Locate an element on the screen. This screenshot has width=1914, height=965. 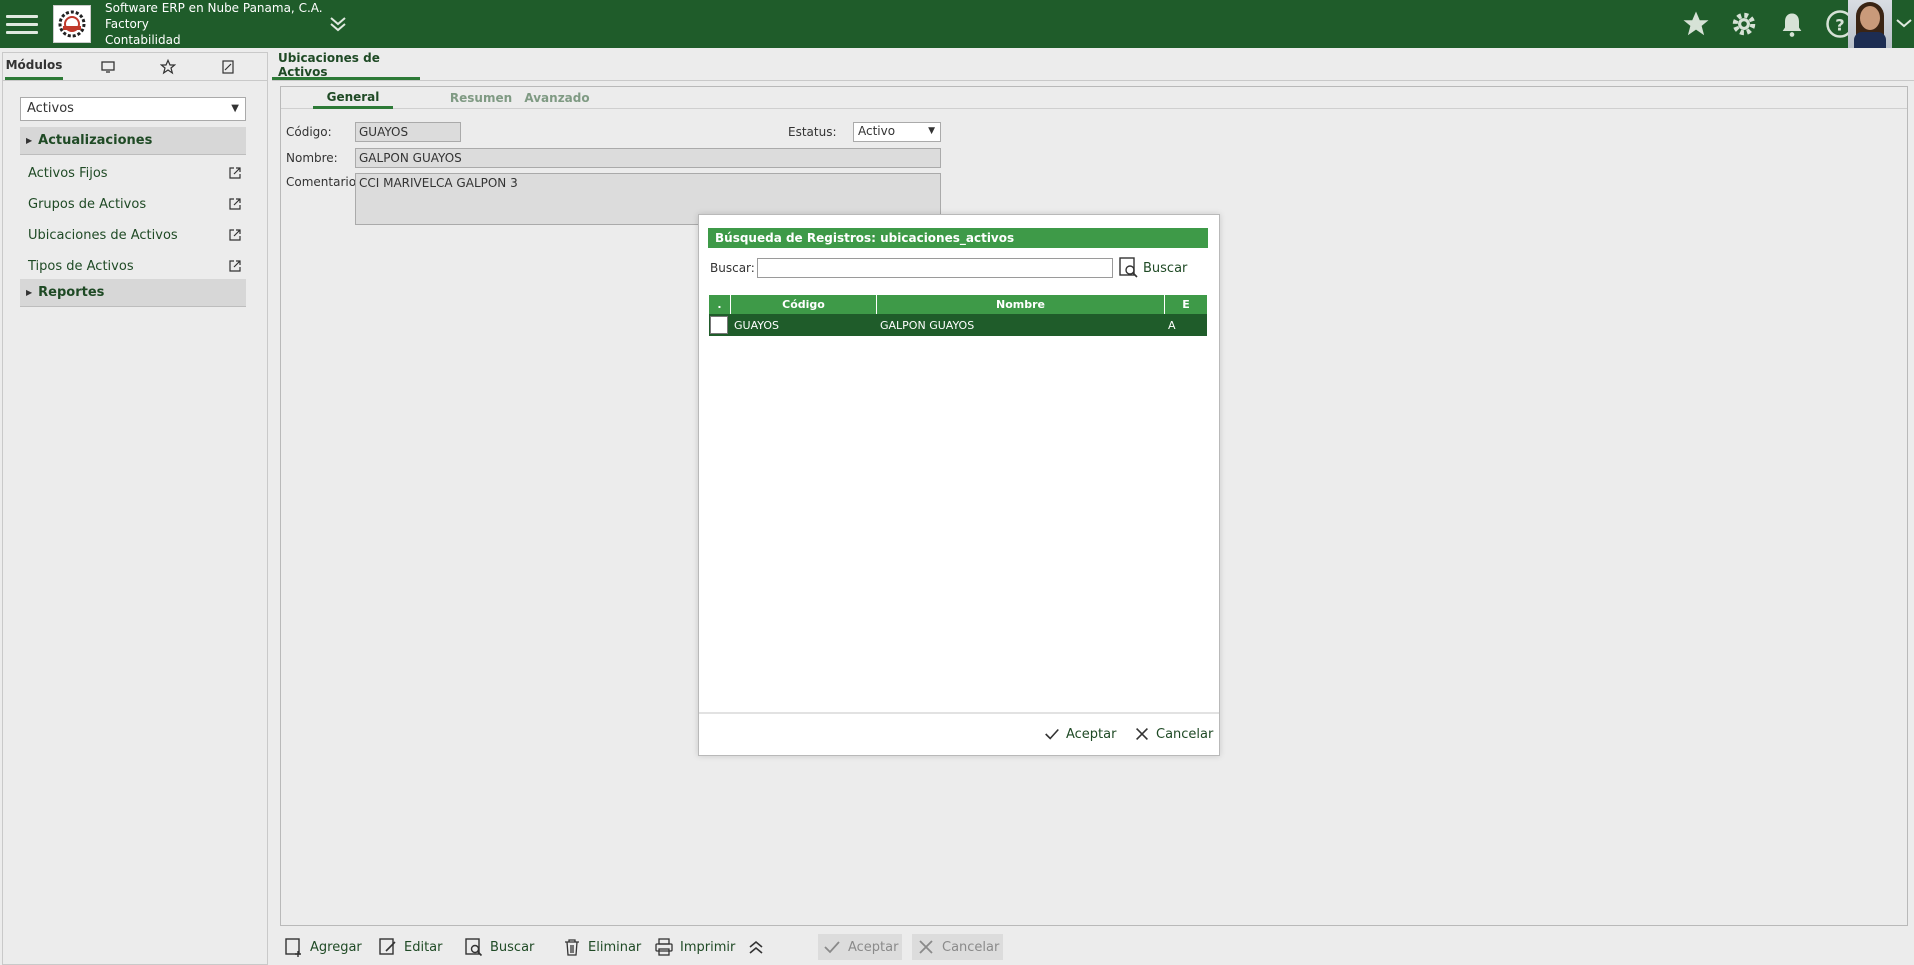
aceptar-toolbar-button: Aceptar is located at coordinates (860, 947).